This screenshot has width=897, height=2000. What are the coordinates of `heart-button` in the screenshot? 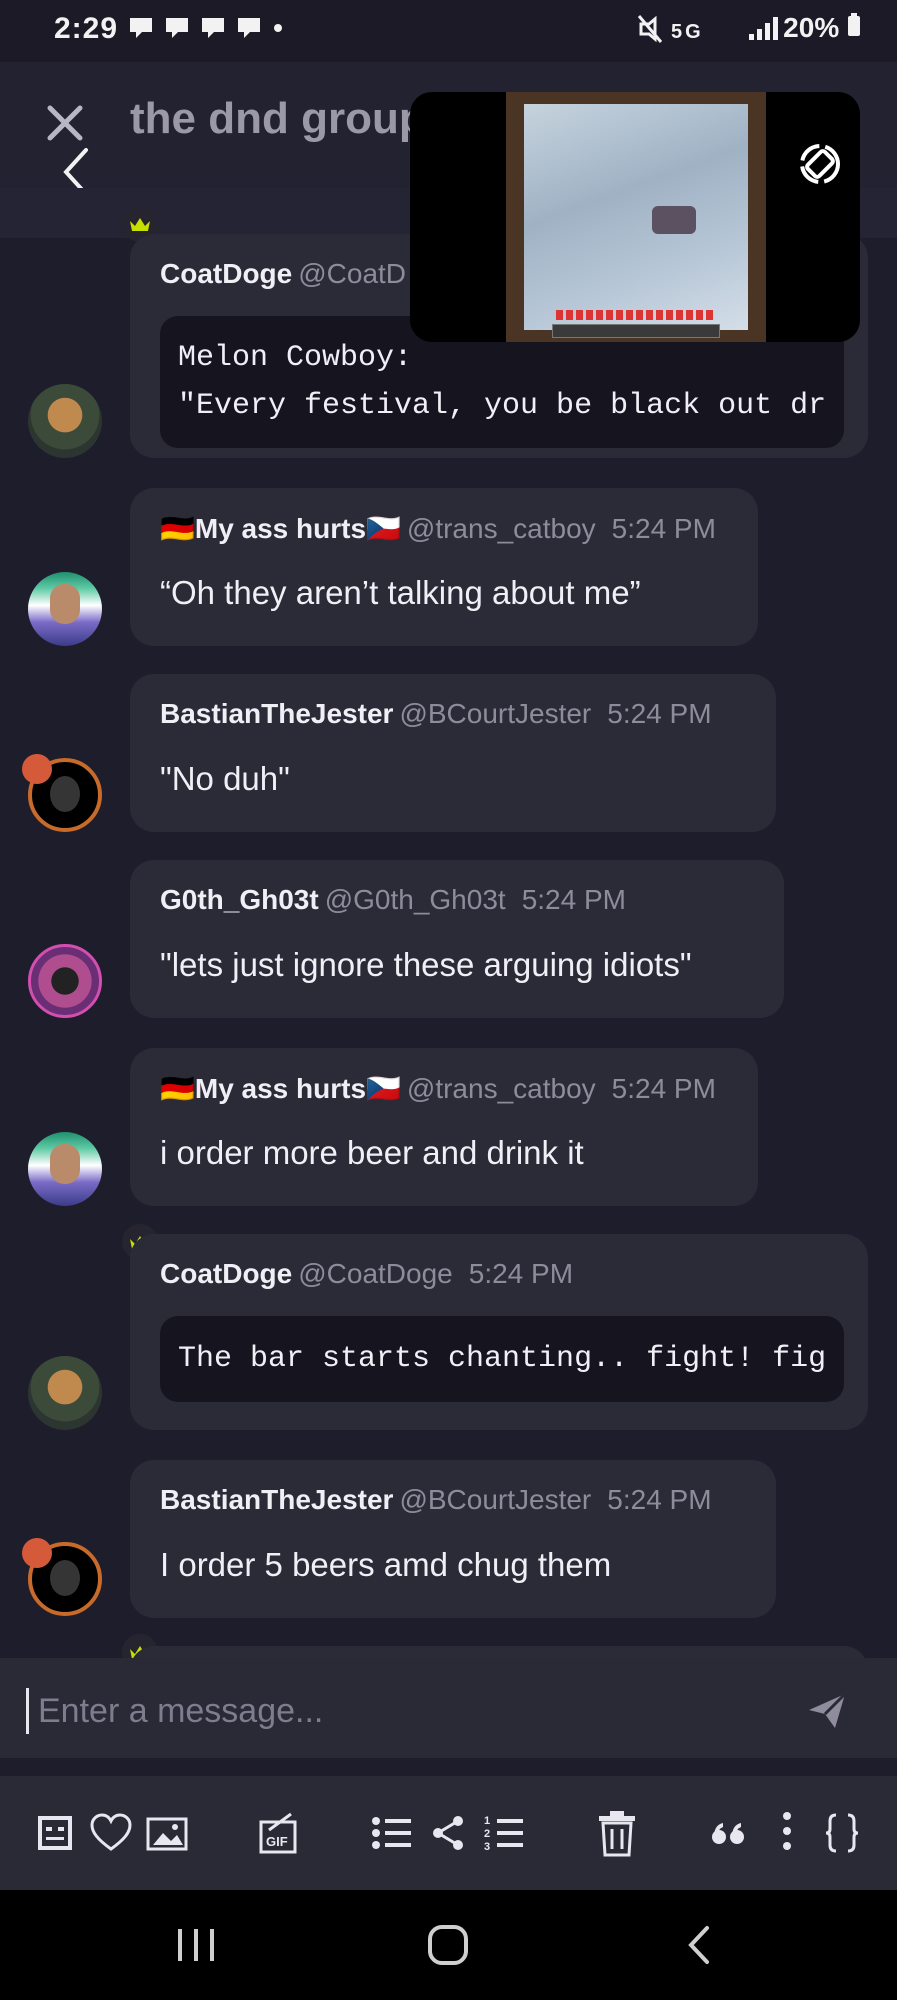 It's located at (111, 1833).